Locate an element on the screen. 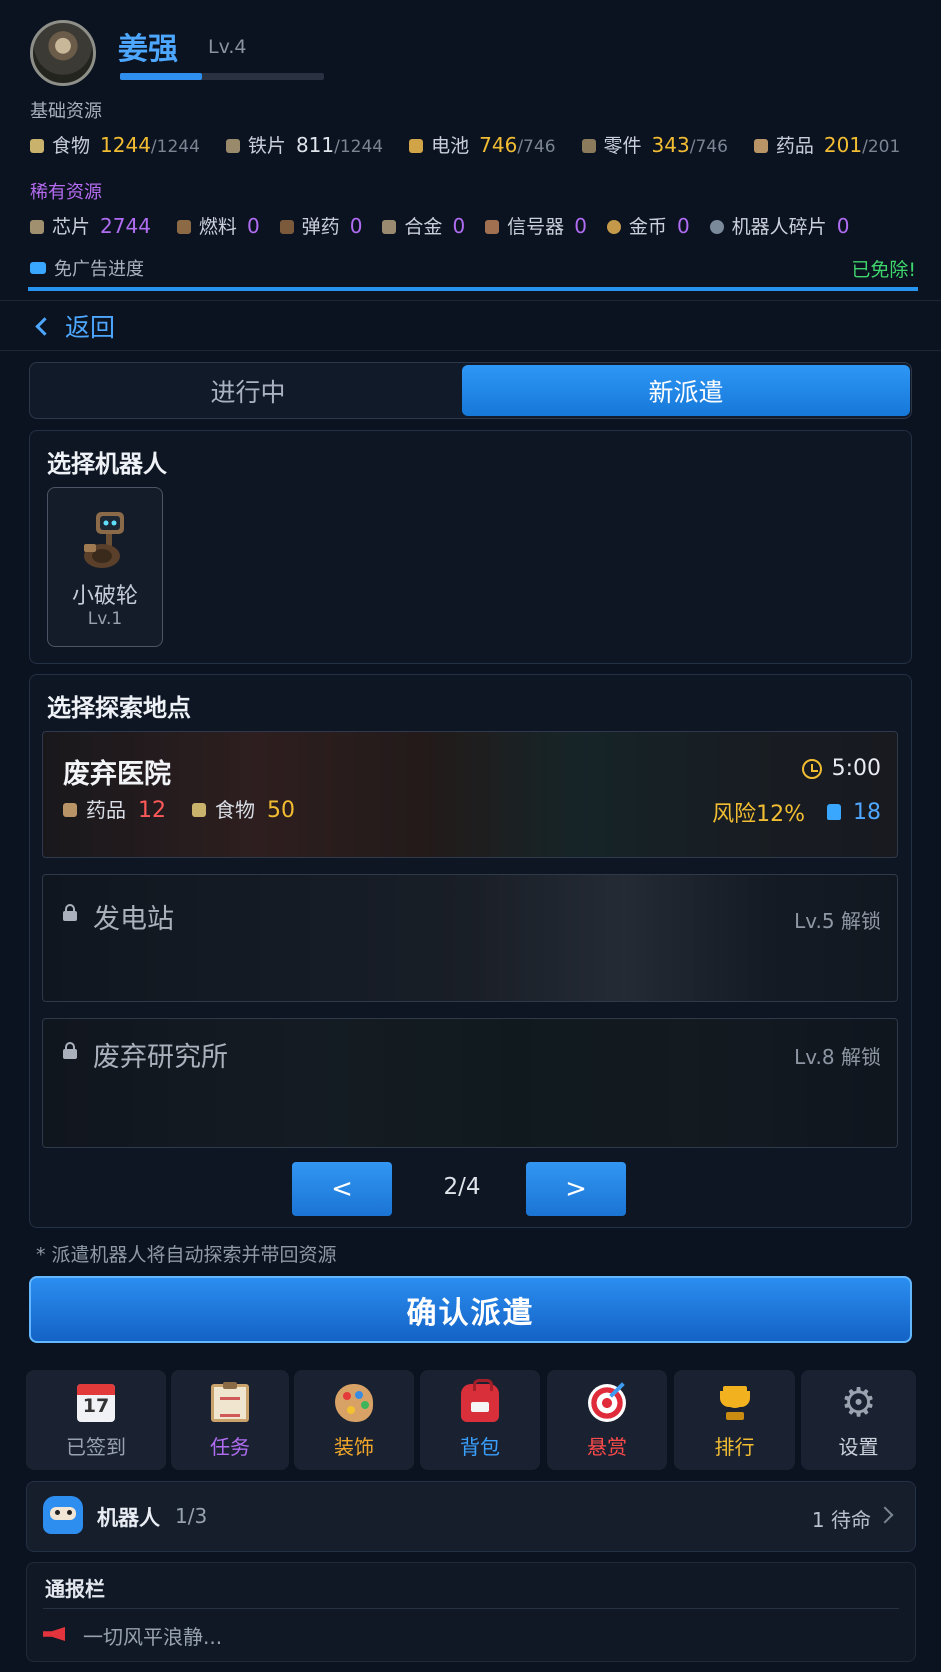 Image resolution: width=941 pixels, height=1672 pixels. reward-name: 食物 is located at coordinates (235, 810).